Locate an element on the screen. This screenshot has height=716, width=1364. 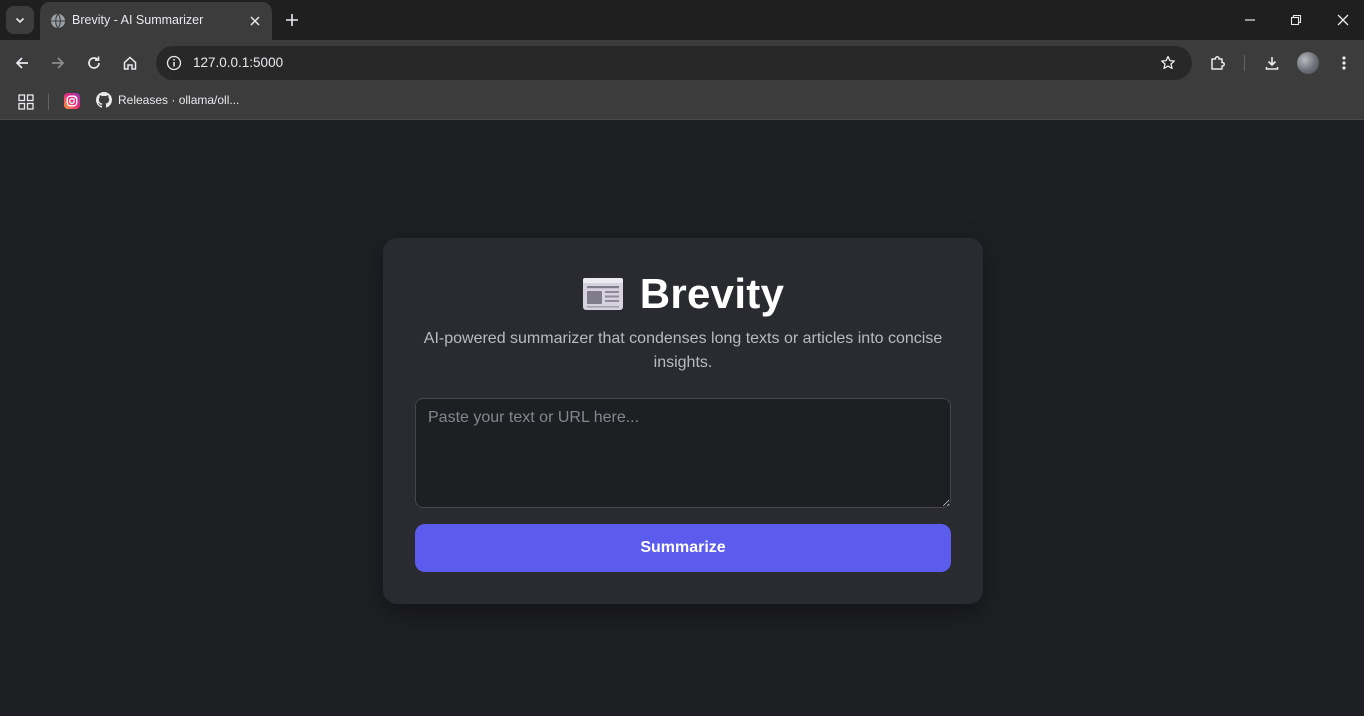
brand-header: Brevity is located at coordinates (683, 294).